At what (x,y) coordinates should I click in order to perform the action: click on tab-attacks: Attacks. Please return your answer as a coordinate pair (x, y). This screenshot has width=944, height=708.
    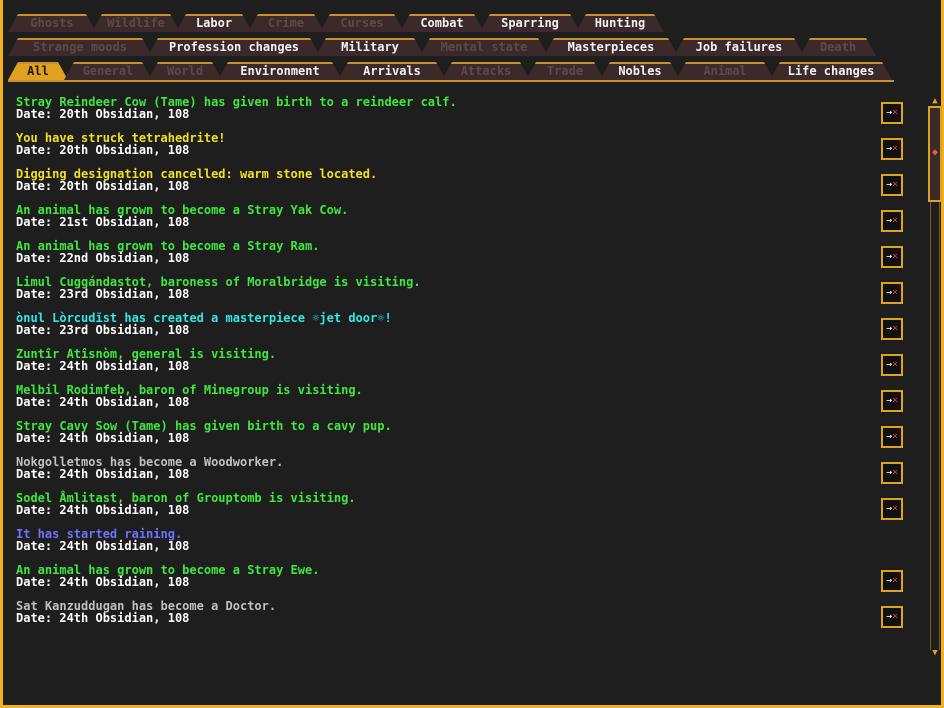
    Looking at the image, I should click on (486, 71).